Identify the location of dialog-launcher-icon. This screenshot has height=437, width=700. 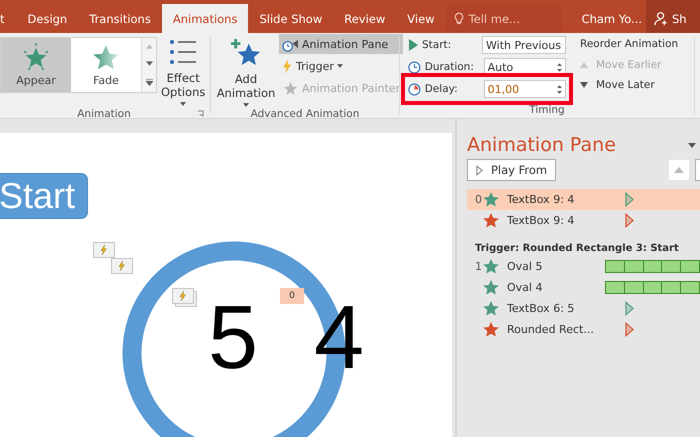
(200, 113).